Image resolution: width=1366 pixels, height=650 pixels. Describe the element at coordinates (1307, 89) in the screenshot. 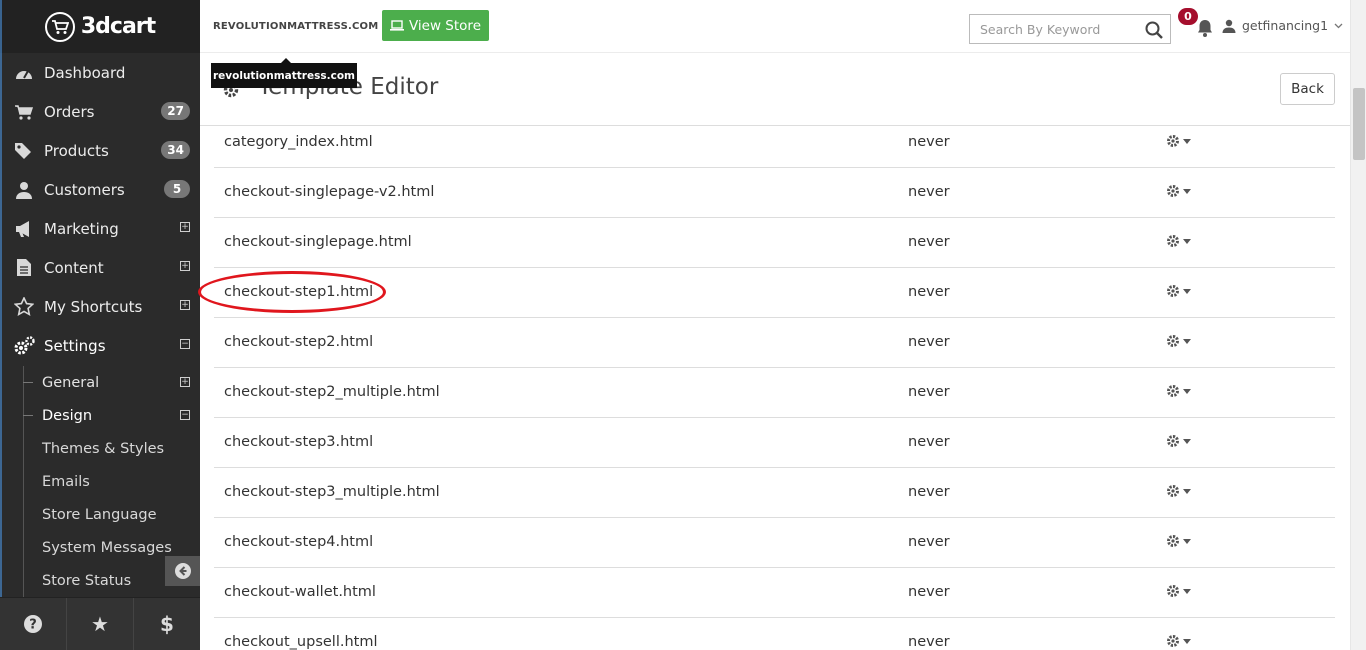

I see `back-button: Back` at that location.